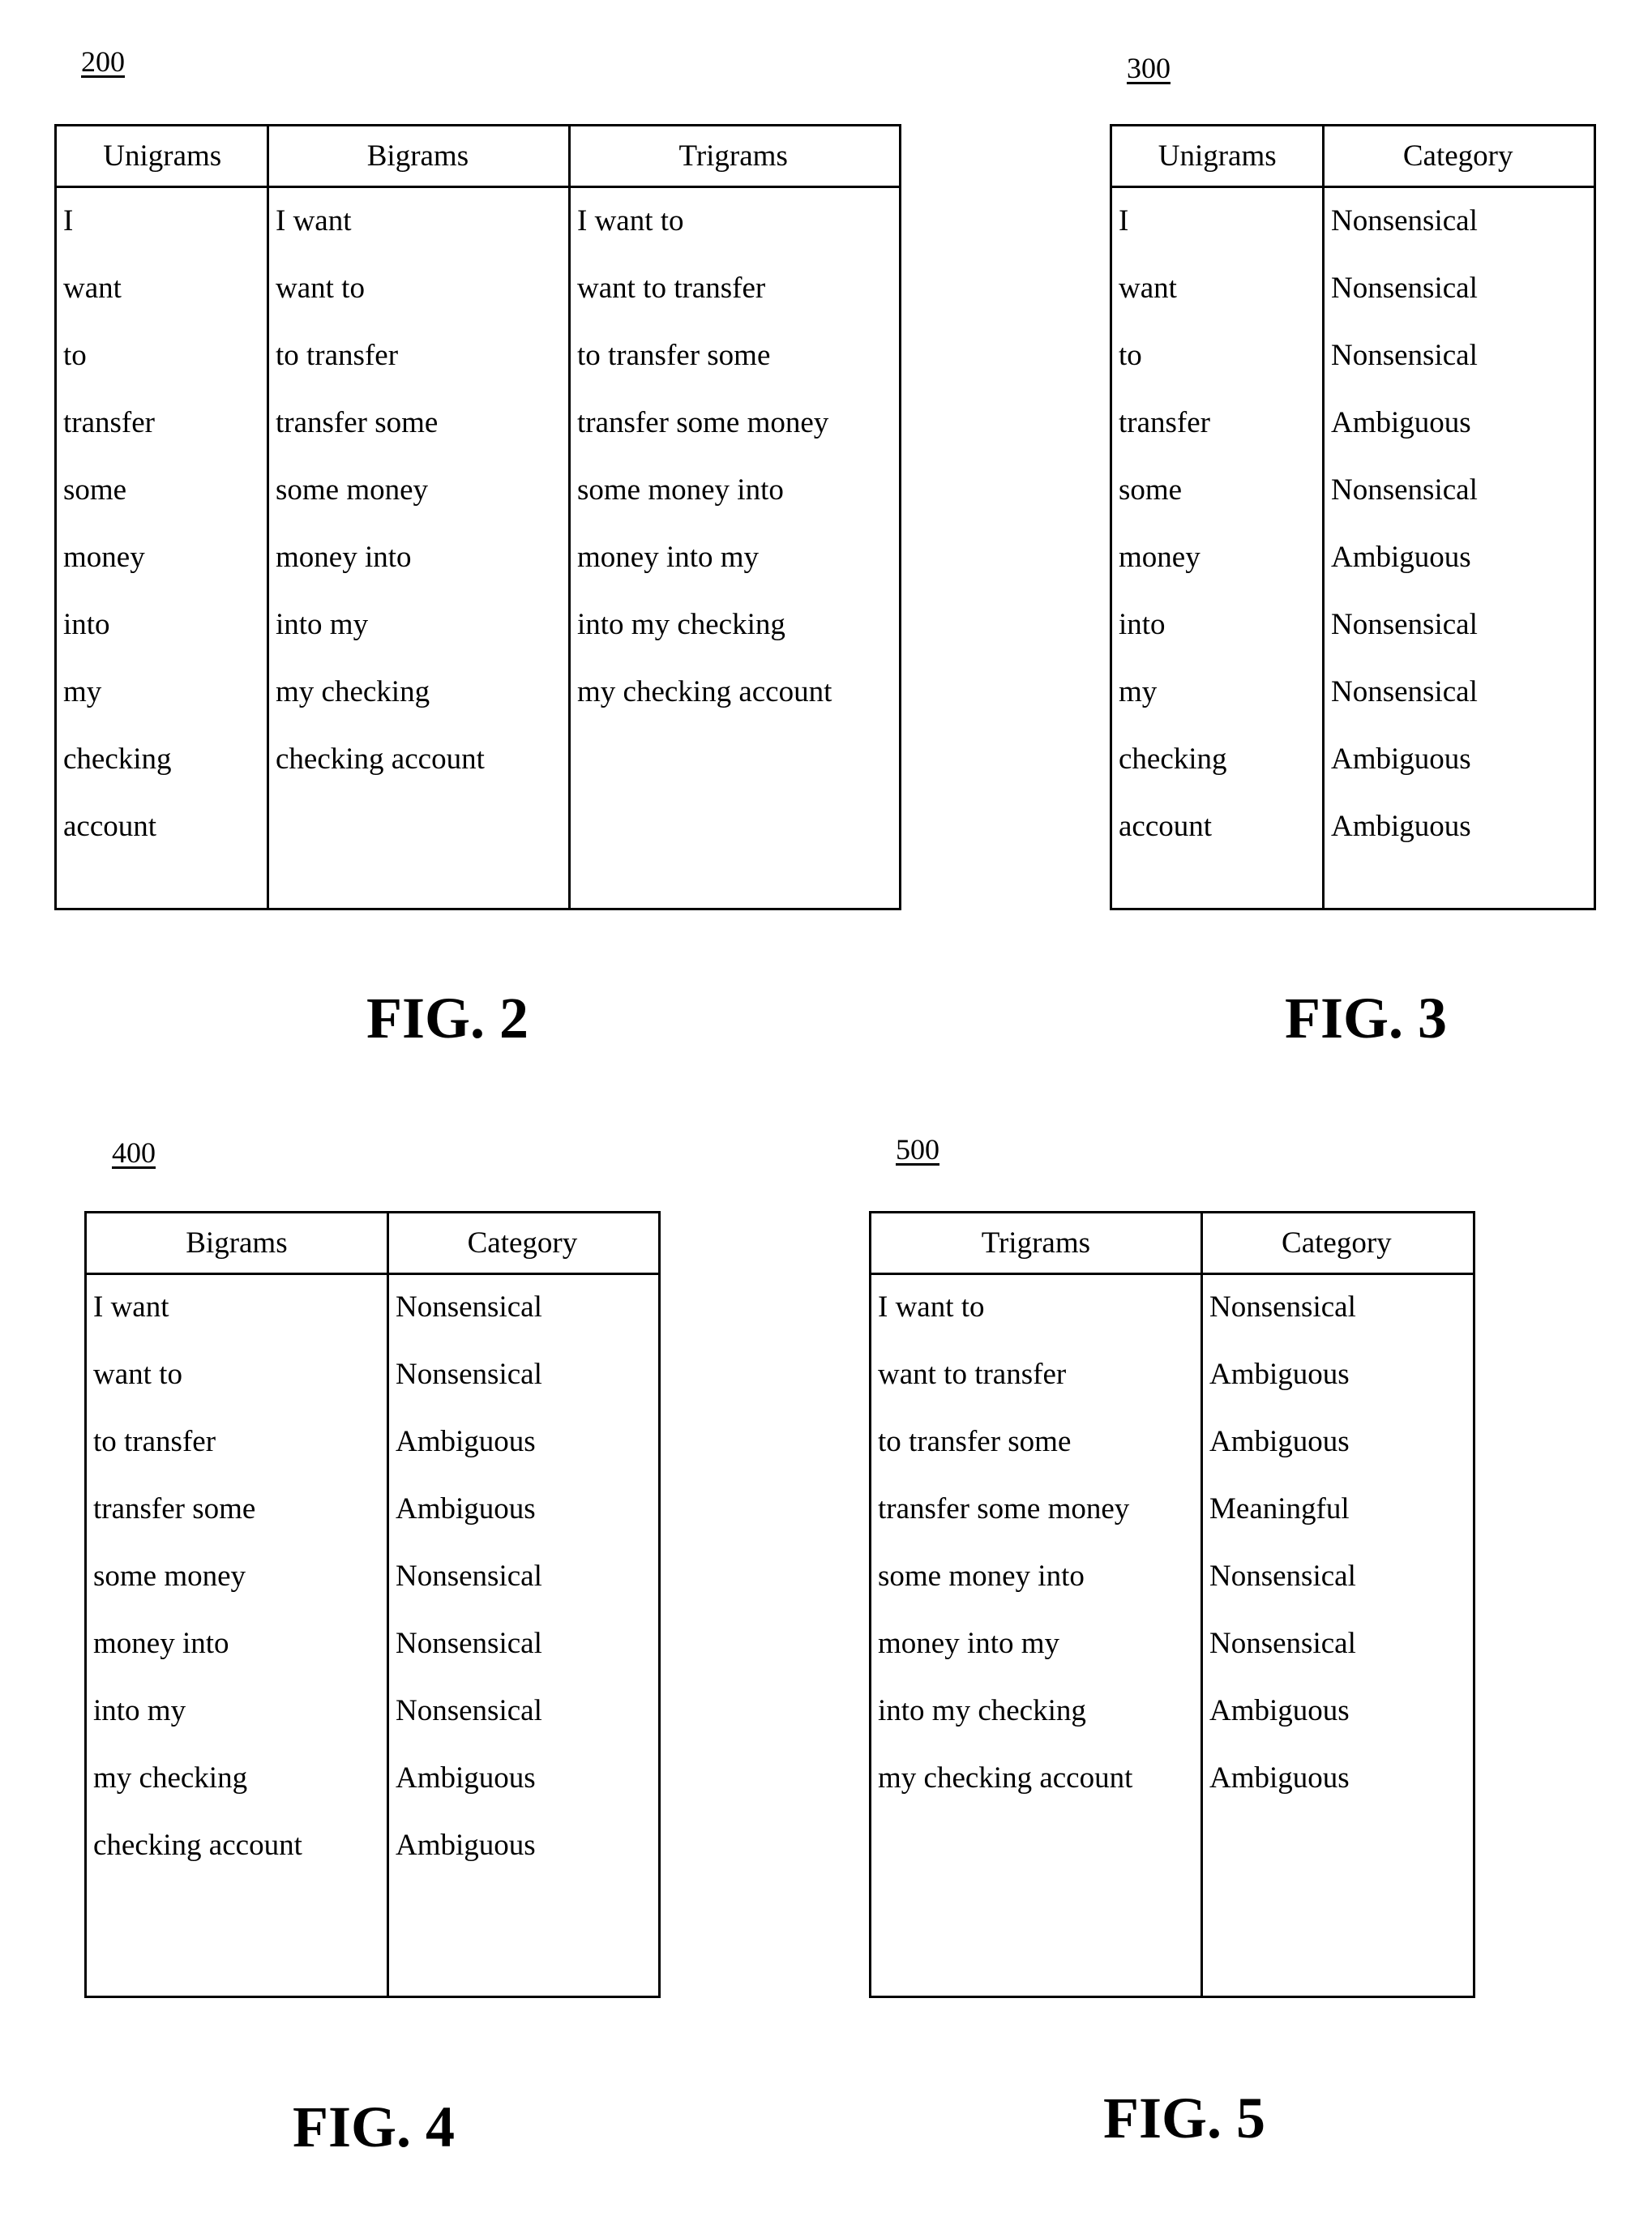  I want to click on figure-reference-300: 300, so click(1149, 68).